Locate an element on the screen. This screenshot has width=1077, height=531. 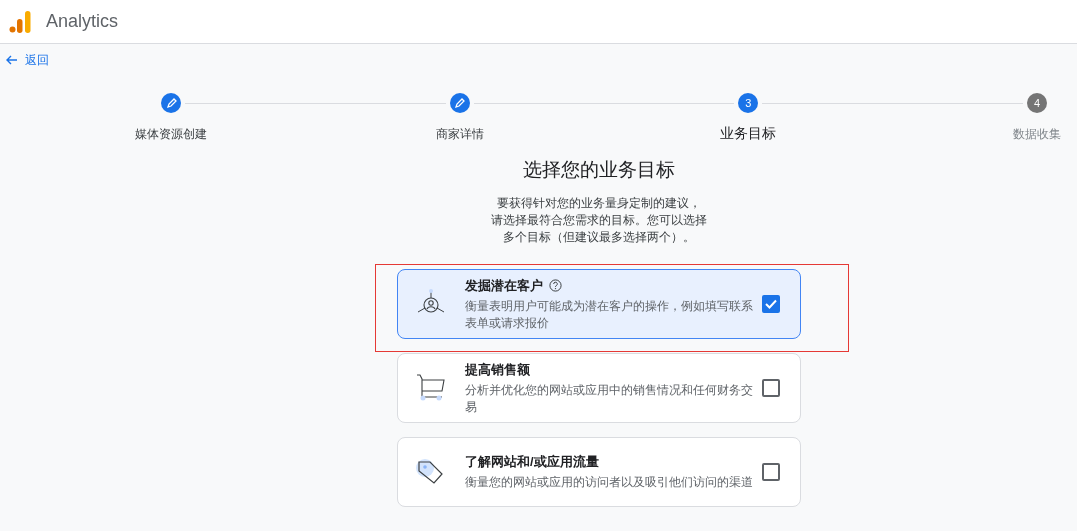
intro-text: 要获得针对您的业务量身定制的建议， 请选择最符合您需求的目标。您可以选择 多个目标（但建议最多选择两个）。 is located at coordinates (599, 220).